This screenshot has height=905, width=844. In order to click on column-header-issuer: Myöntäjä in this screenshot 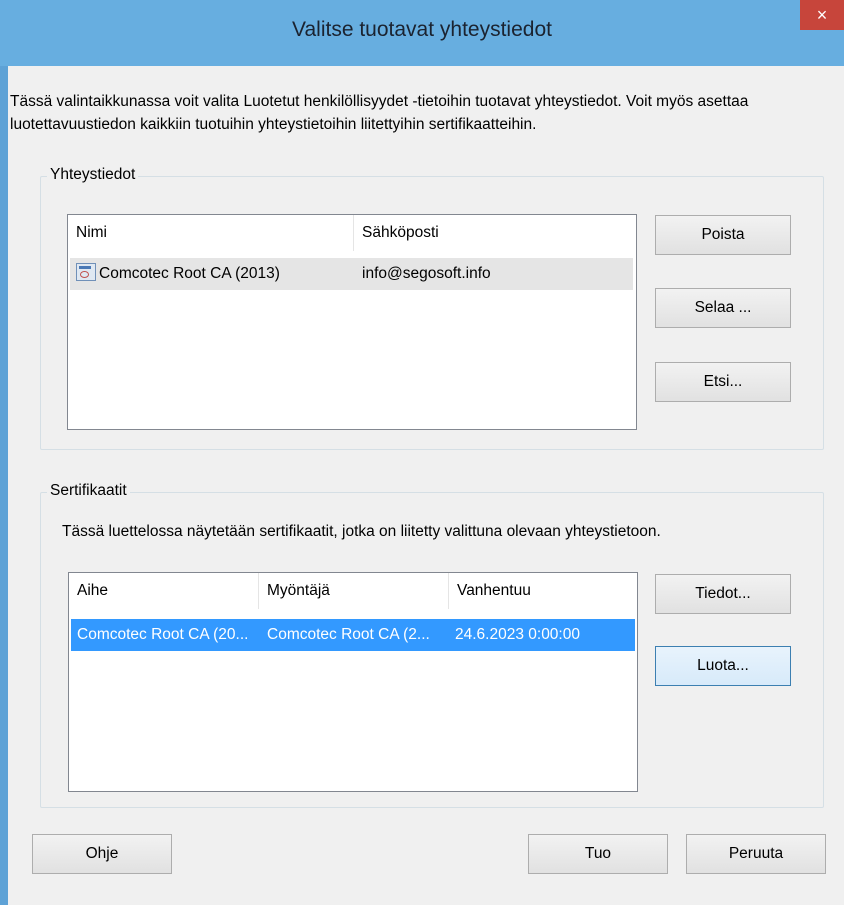, I will do `click(354, 591)`.